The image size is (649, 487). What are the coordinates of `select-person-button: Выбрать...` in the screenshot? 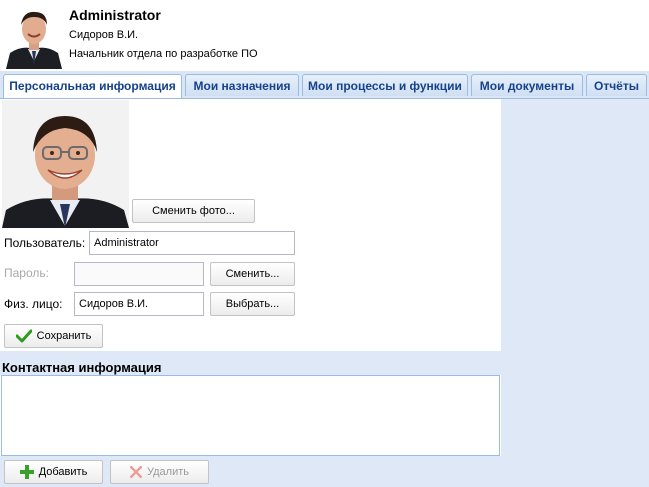 It's located at (252, 304).